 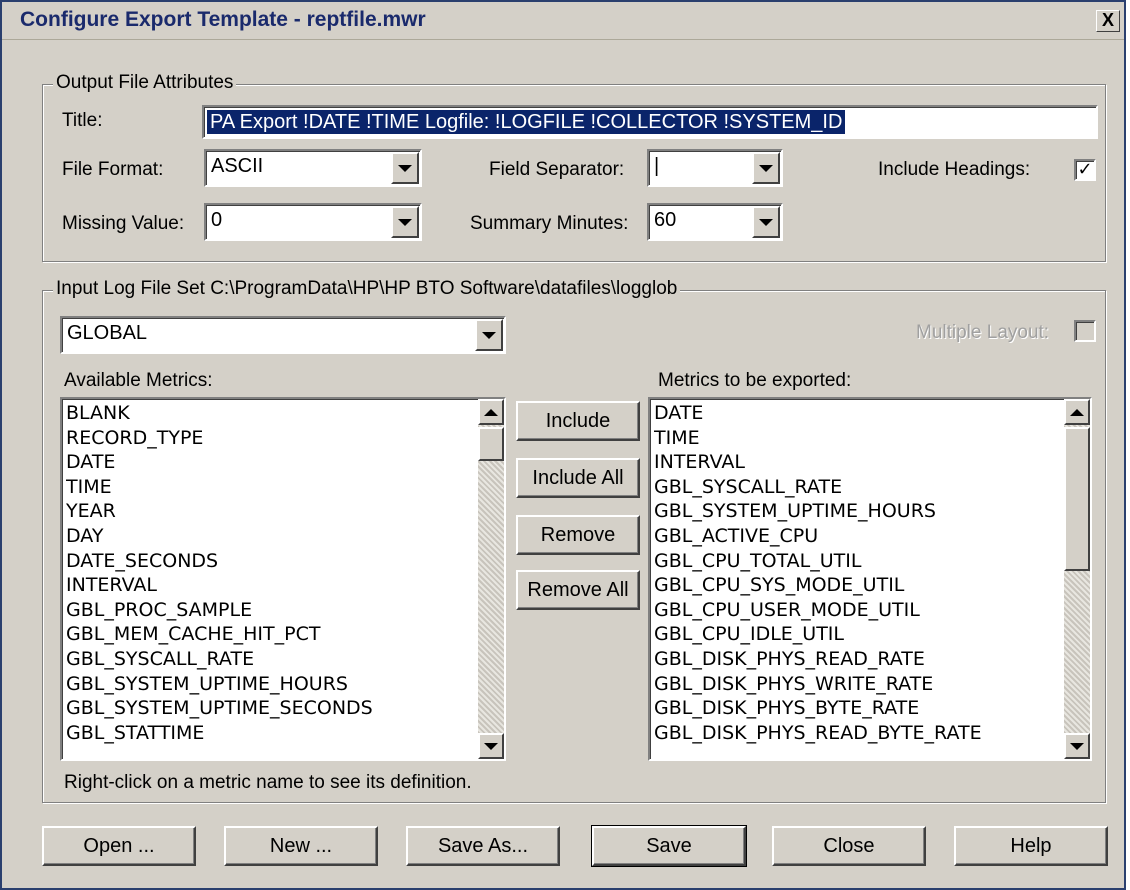 I want to click on missing-value-label: Missing Value:, so click(x=123, y=223).